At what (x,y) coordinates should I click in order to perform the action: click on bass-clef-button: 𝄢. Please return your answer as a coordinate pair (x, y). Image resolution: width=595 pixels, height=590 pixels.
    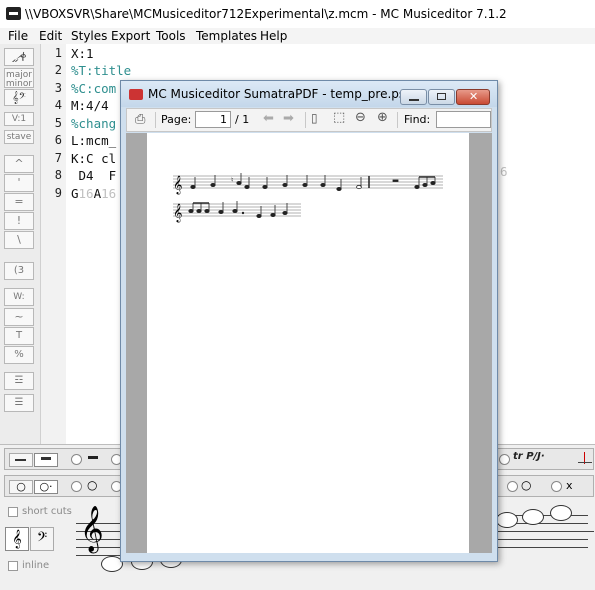
    Looking at the image, I should click on (42, 539).